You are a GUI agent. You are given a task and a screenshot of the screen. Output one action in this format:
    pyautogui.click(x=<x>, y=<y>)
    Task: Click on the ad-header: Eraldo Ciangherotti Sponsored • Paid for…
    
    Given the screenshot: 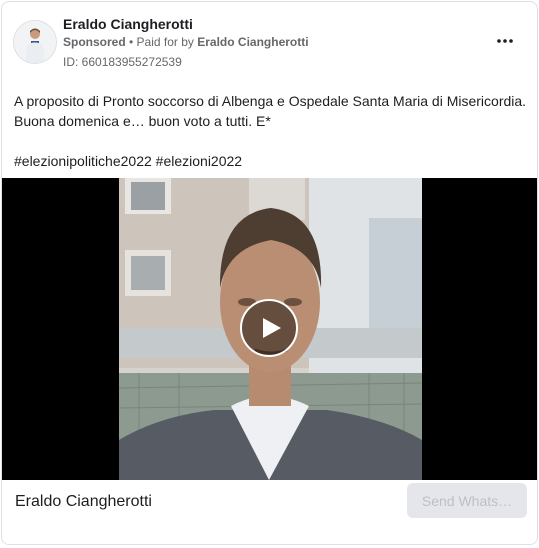 What is the action you would take?
    pyautogui.click(x=269, y=42)
    